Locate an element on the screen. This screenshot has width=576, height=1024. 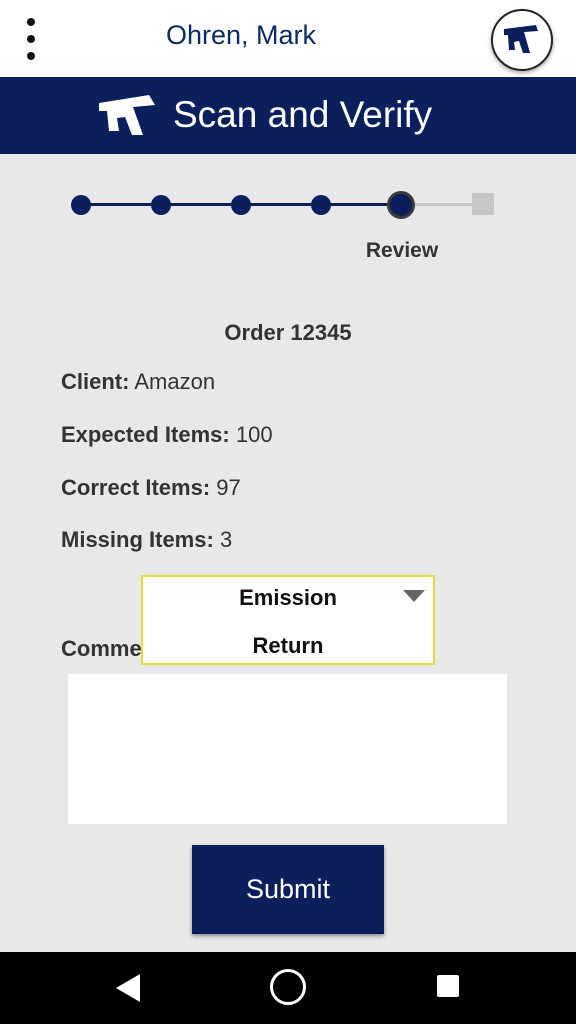
missing-items-value: 3 is located at coordinates (226, 539).